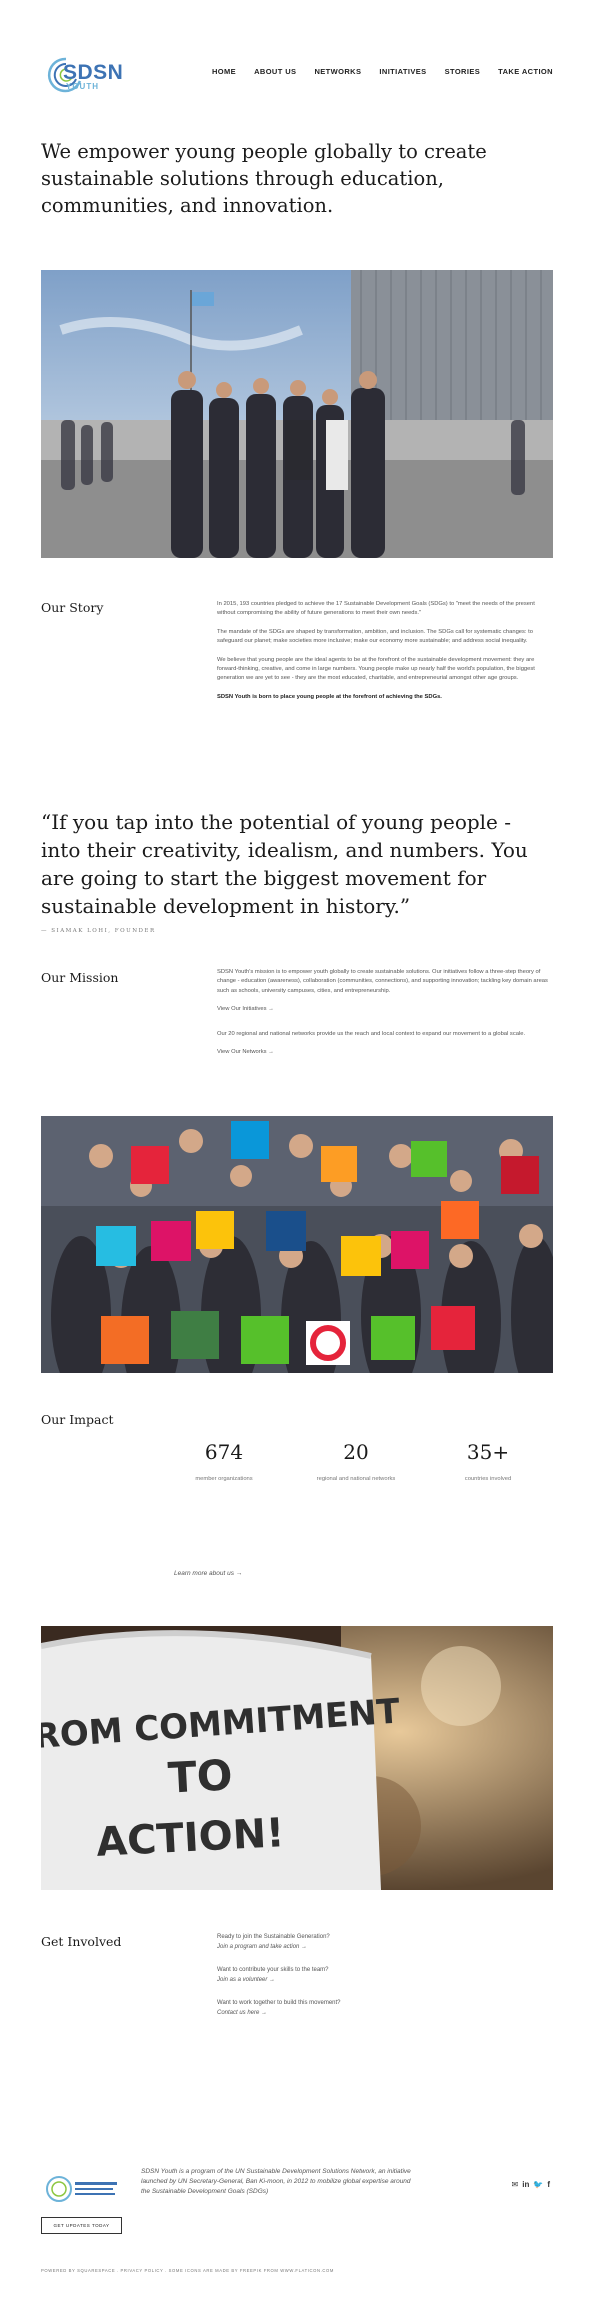 This screenshot has width=594, height=2321. What do you see at coordinates (384, 1009) in the screenshot?
I see `view-initiatives-link: View Our Initiatives →` at bounding box center [384, 1009].